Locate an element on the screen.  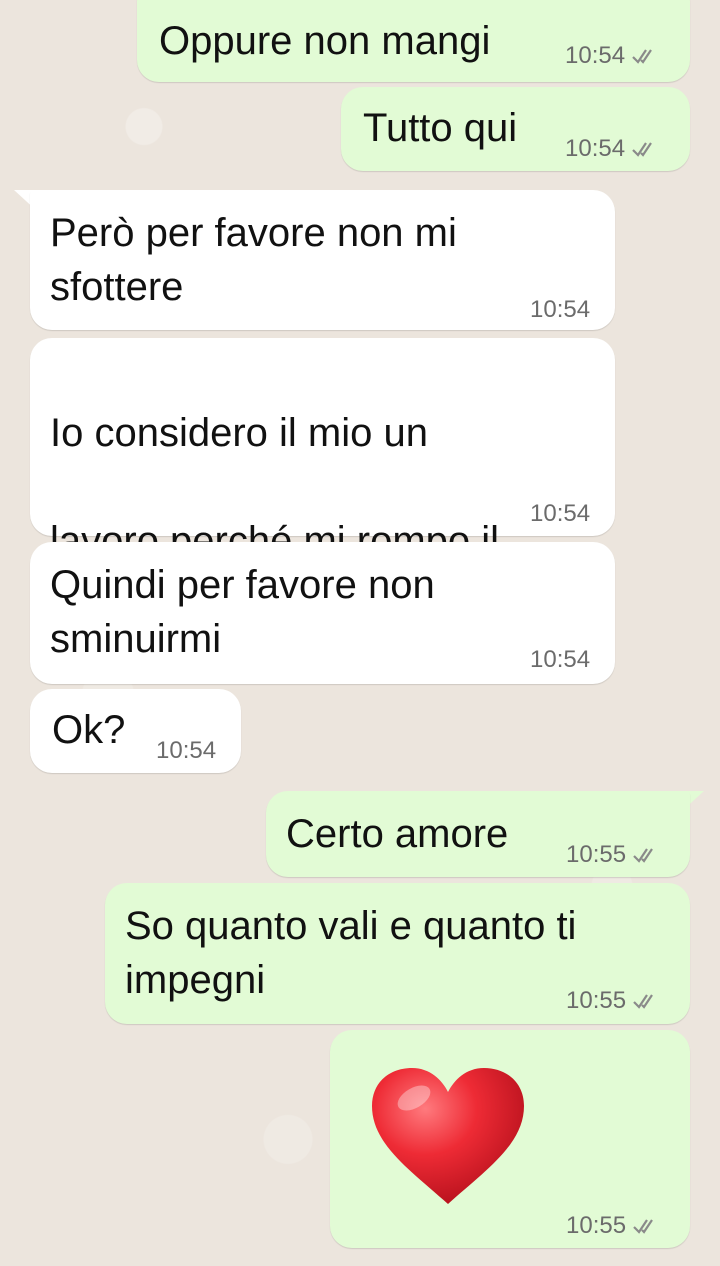
message-text: Certo amore is located at coordinates (397, 834).